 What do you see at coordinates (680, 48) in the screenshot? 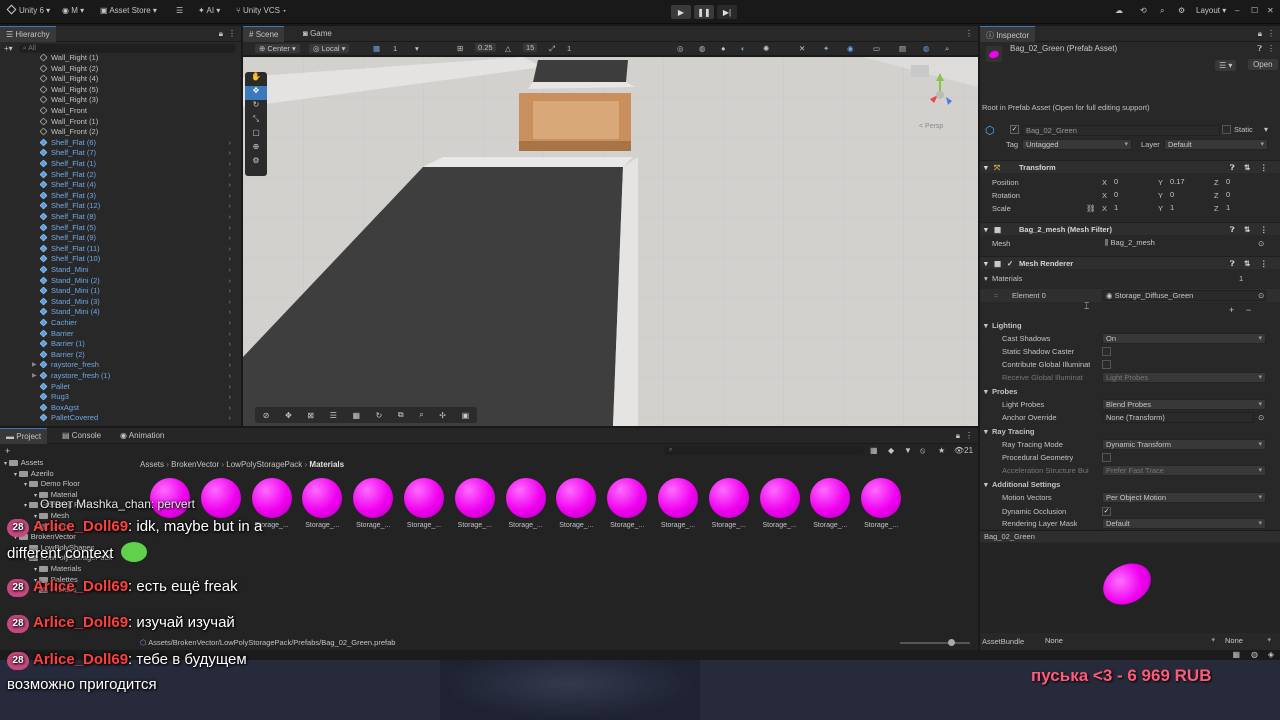
I see `overlay-icon: ◎` at bounding box center [680, 48].